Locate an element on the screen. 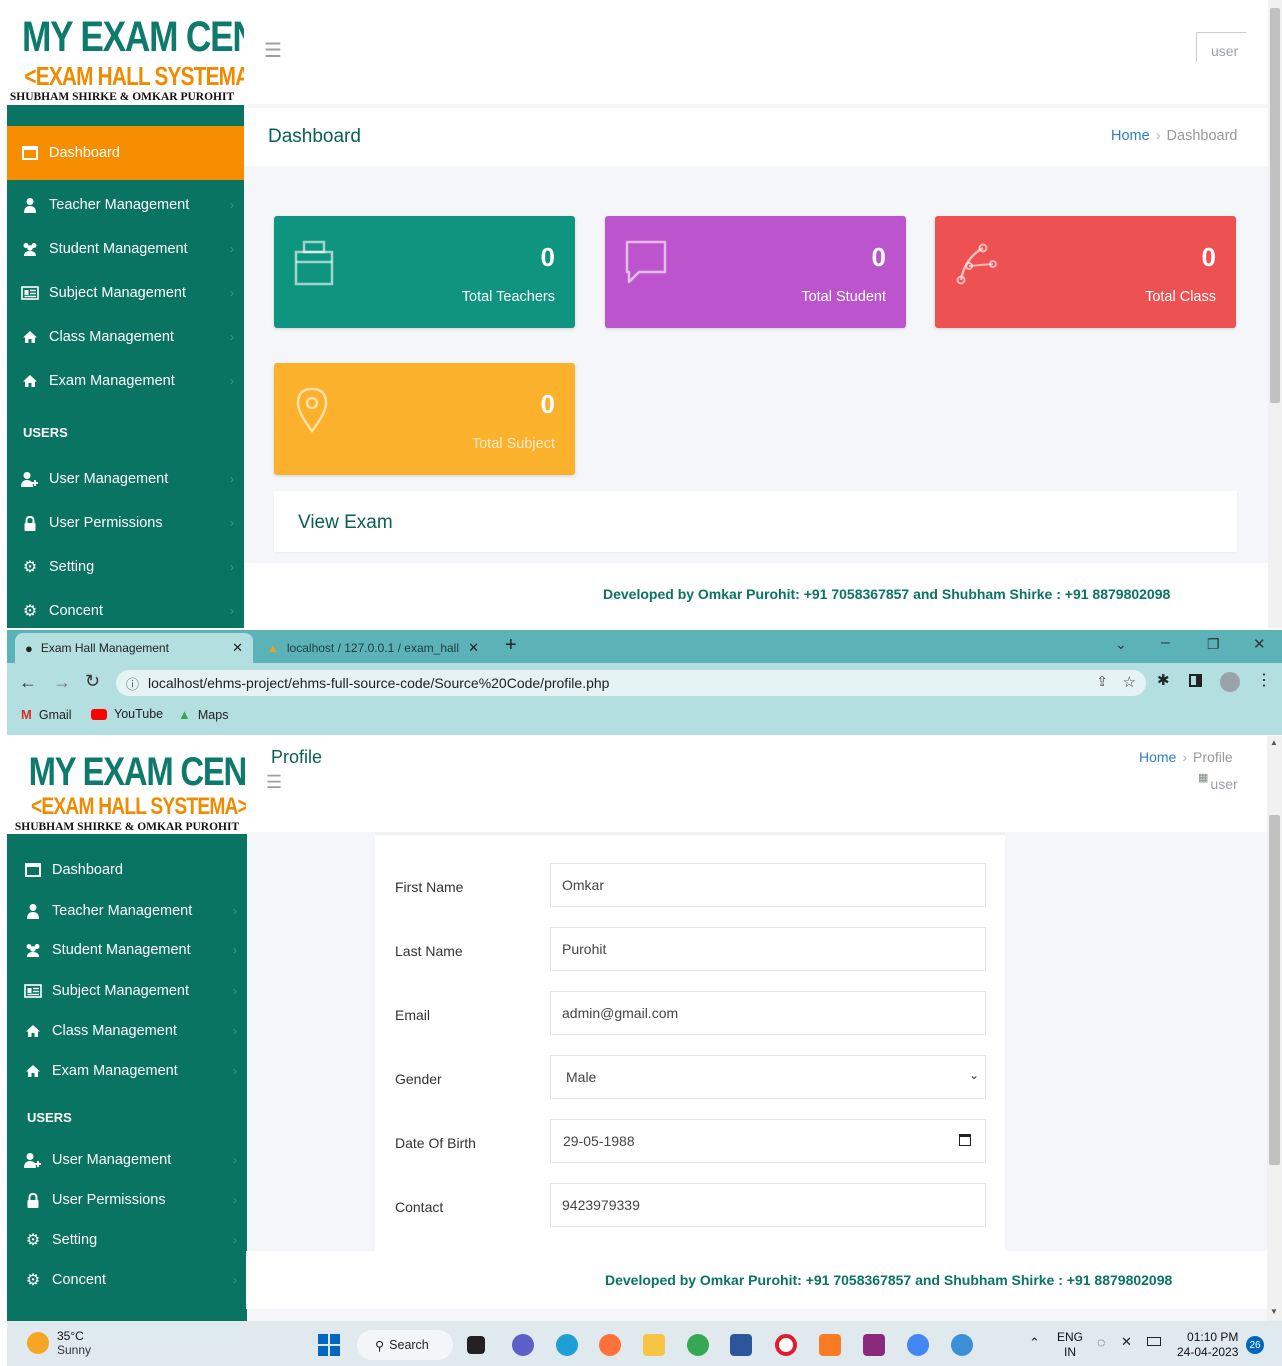 Image resolution: width=1282 pixels, height=1366 pixels. chevron-right-icon: › is located at coordinates (232, 611).